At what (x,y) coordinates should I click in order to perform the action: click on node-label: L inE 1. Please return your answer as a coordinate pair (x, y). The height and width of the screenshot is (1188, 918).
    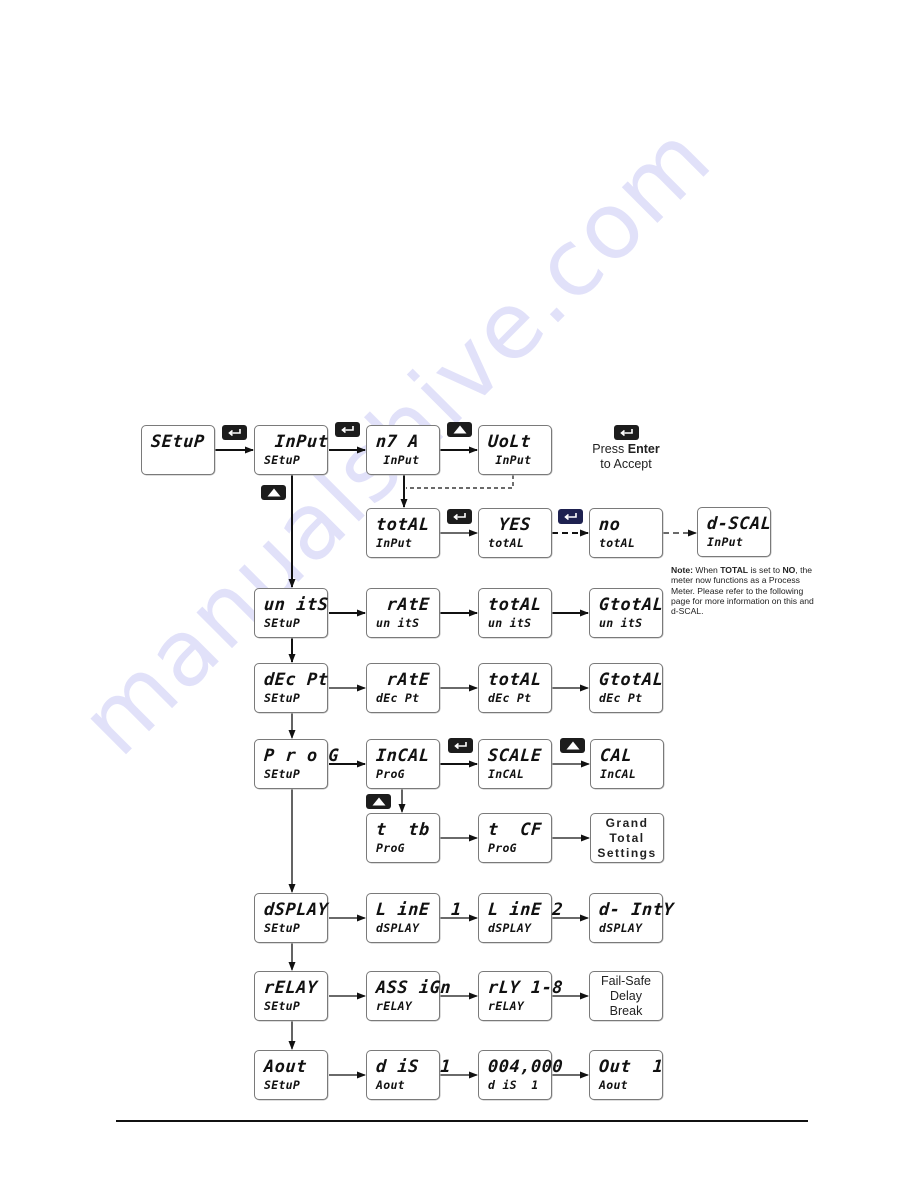
    Looking at the image, I should click on (419, 910).